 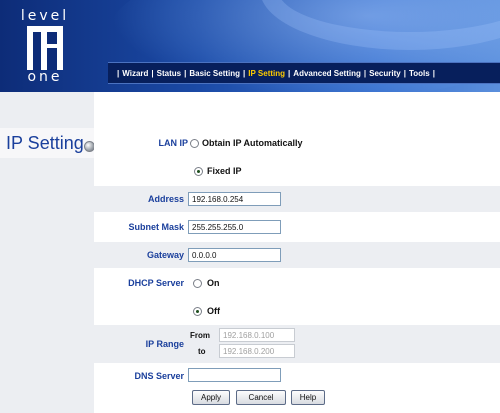 I want to click on dhcp-on-label: On, so click(x=213, y=283).